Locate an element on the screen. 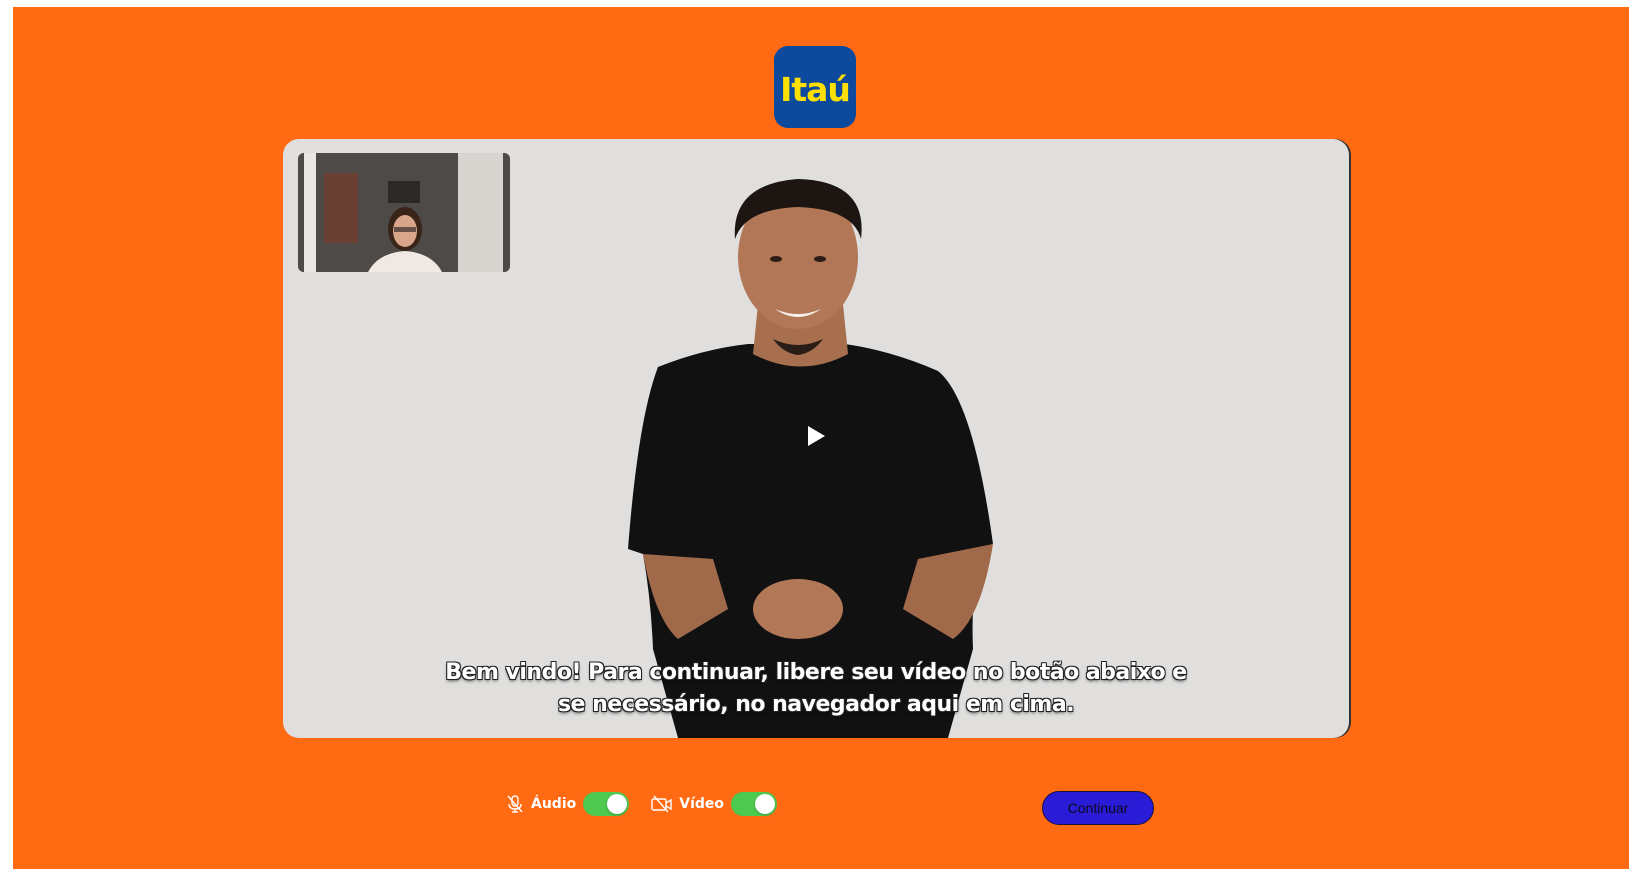 The image size is (1629, 869). audio-toggle-knob is located at coordinates (617, 804).